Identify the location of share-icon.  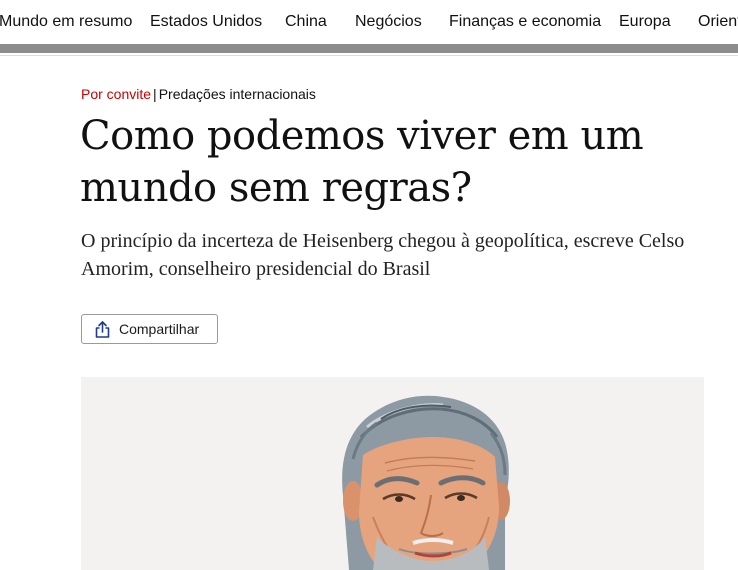
(102, 329).